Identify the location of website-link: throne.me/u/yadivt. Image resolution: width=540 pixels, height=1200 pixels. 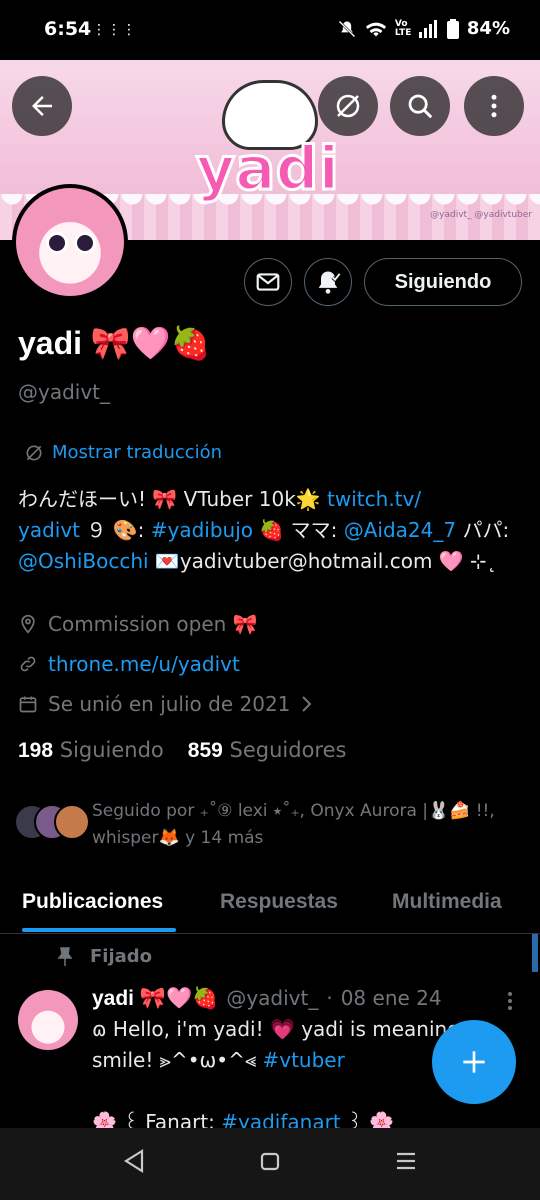
(144, 664).